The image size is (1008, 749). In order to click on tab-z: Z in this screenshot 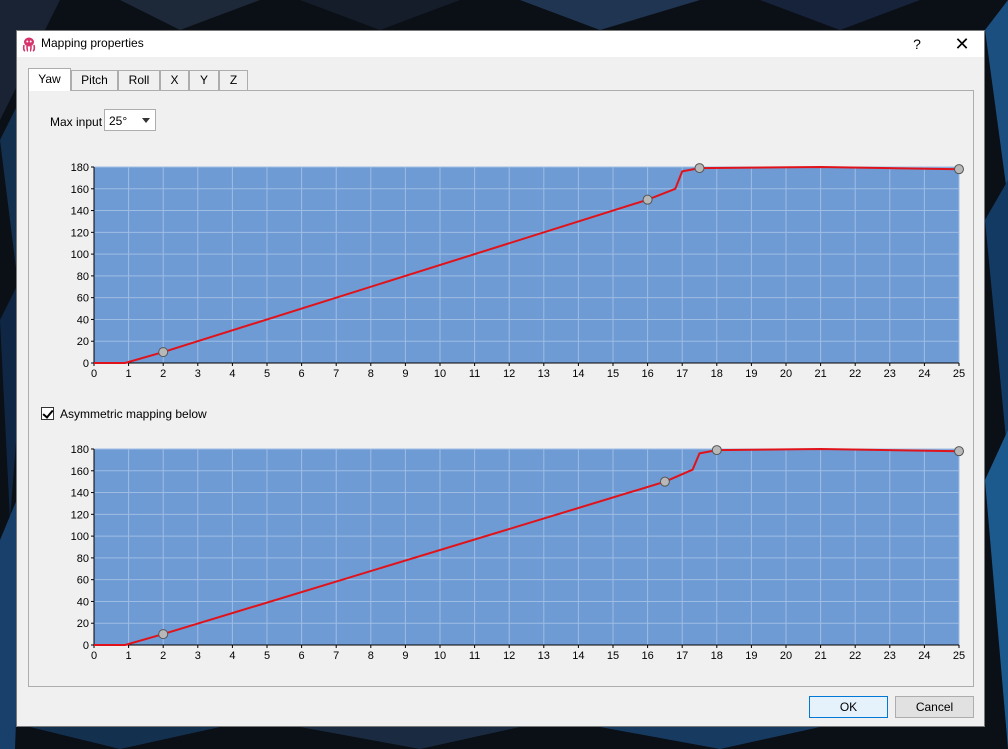, I will do `click(233, 80)`.